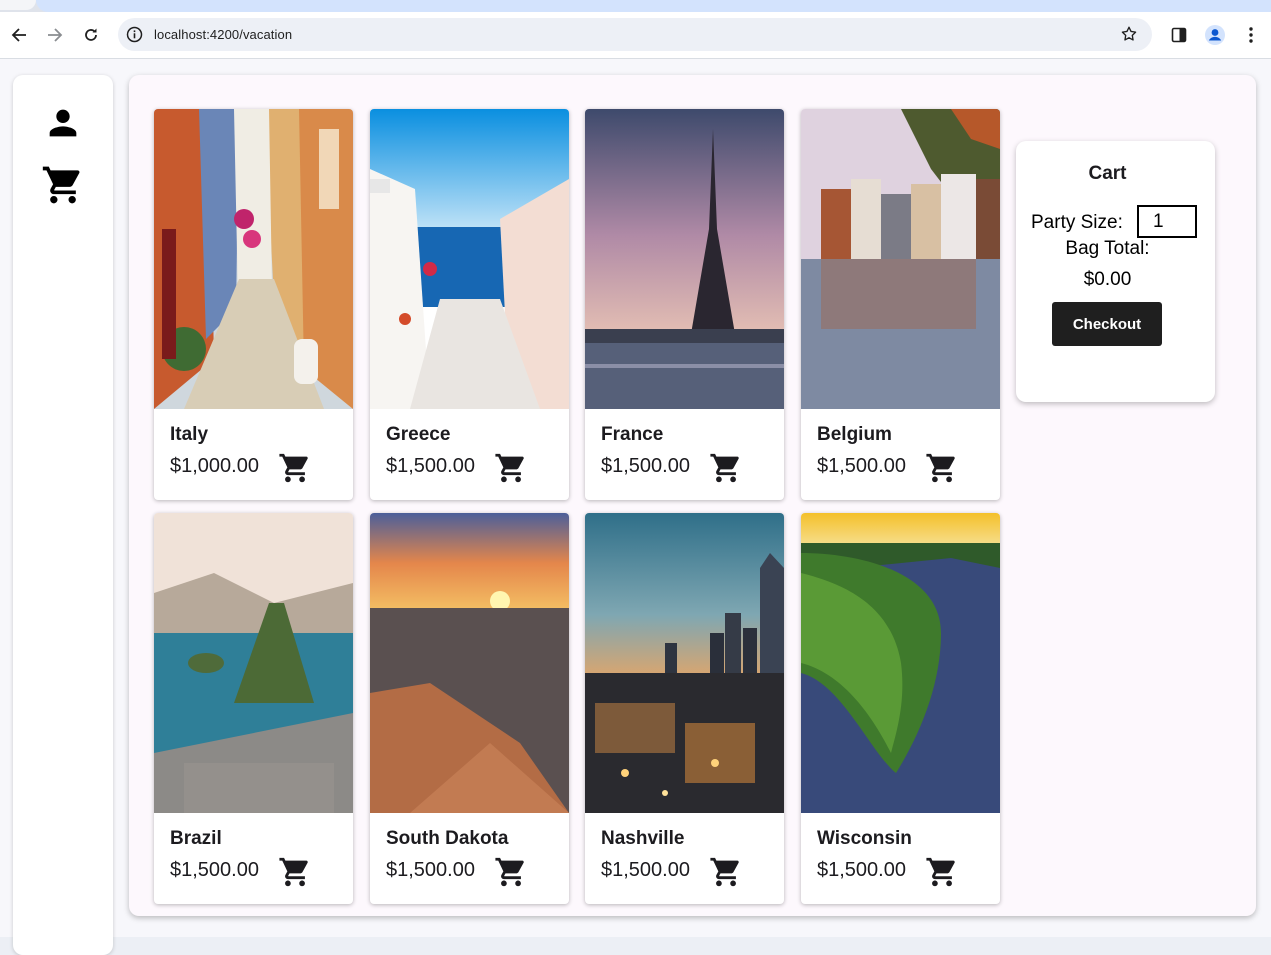  Describe the element at coordinates (653, 6) in the screenshot. I see `tab-strip-background` at that location.